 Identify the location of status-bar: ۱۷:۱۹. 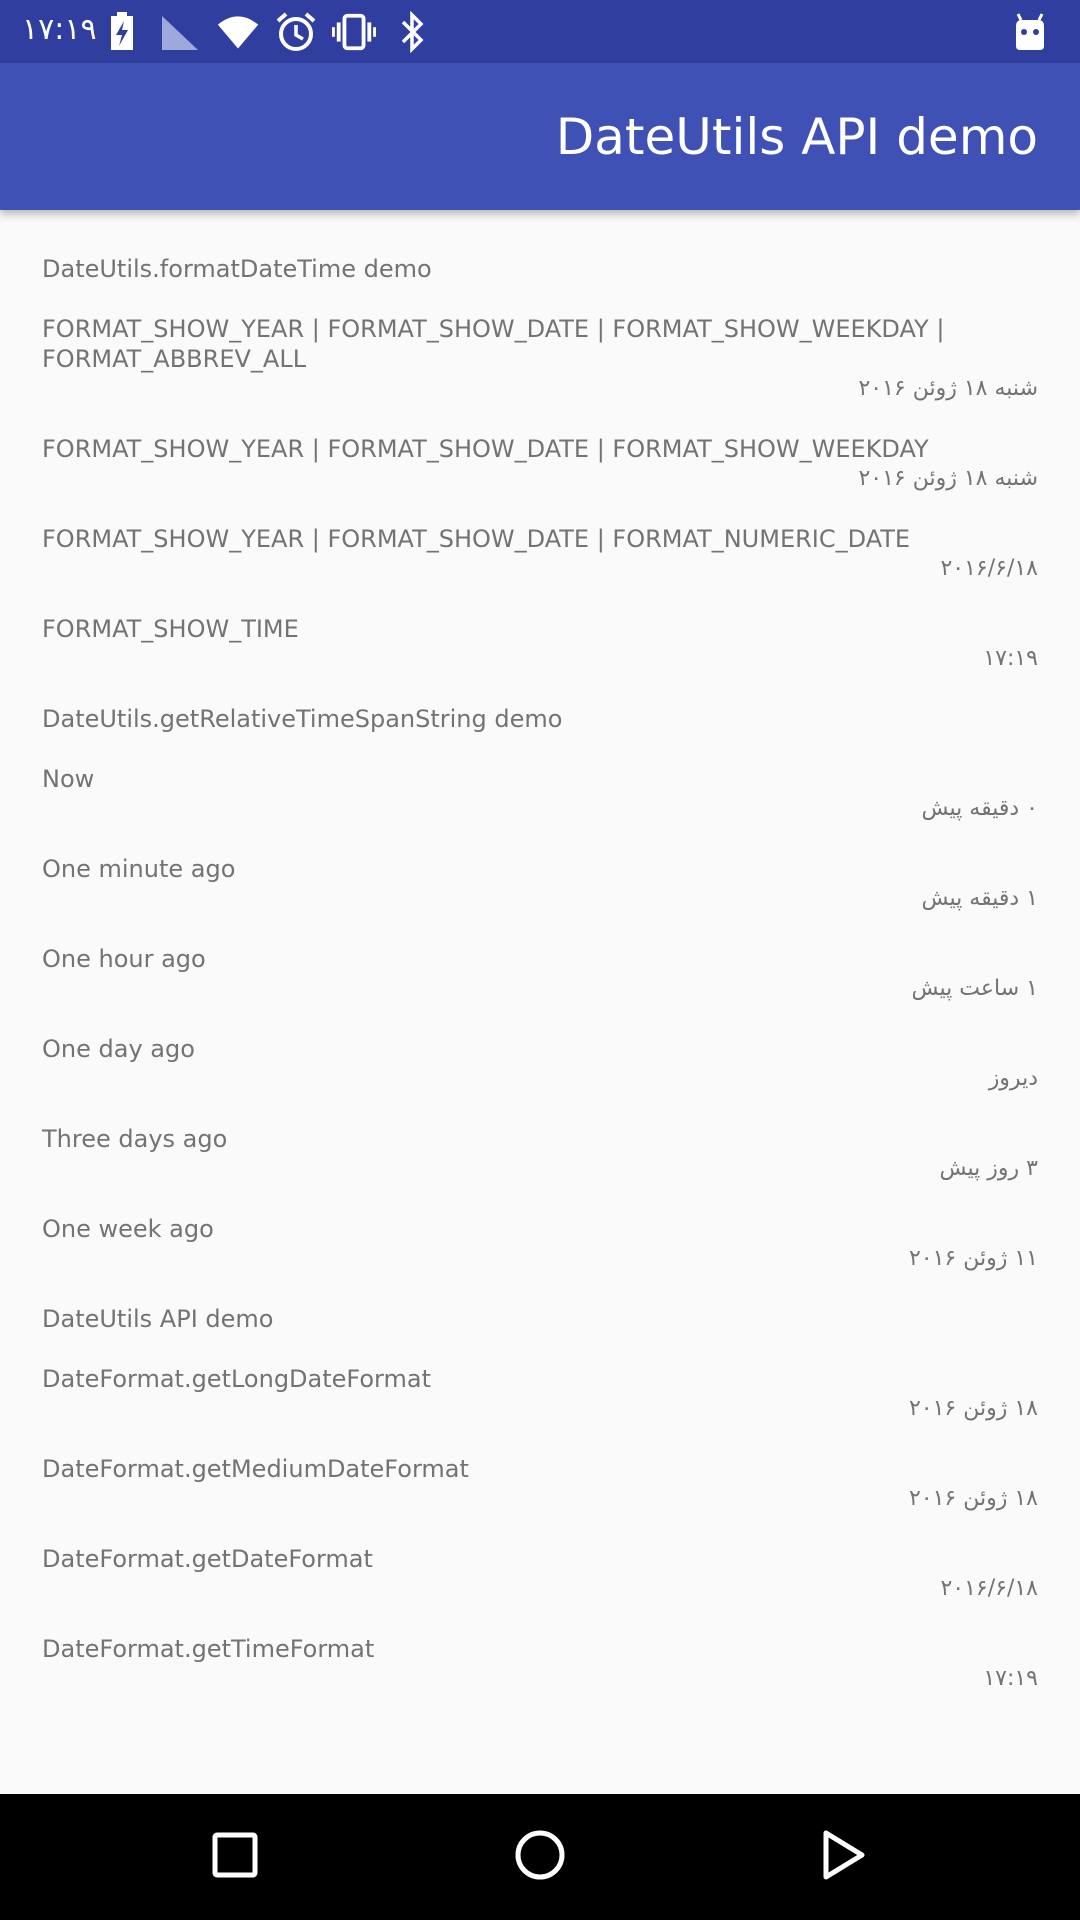
(540, 31).